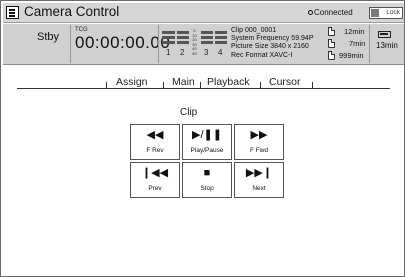 This screenshot has width=405, height=277. Describe the element at coordinates (203, 88) in the screenshot. I see `tab-bar-baseline` at that location.